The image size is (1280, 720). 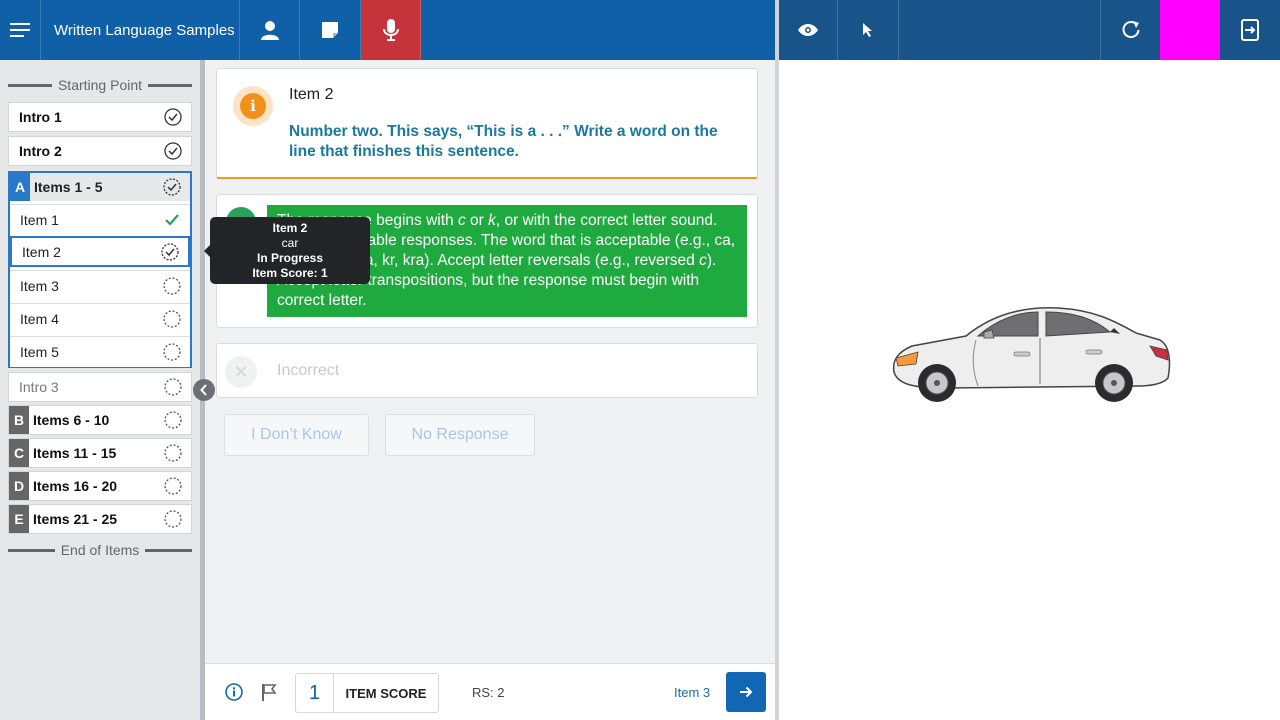 What do you see at coordinates (234, 692) in the screenshot?
I see `info-outline-icon` at bounding box center [234, 692].